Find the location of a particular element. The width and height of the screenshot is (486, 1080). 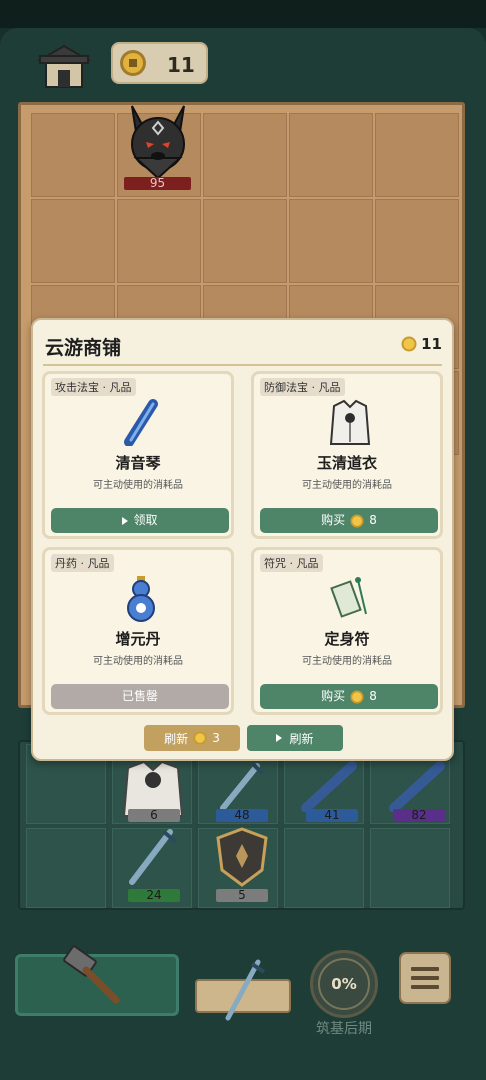

shop-coin-counter: 11 is located at coordinates (421, 344).